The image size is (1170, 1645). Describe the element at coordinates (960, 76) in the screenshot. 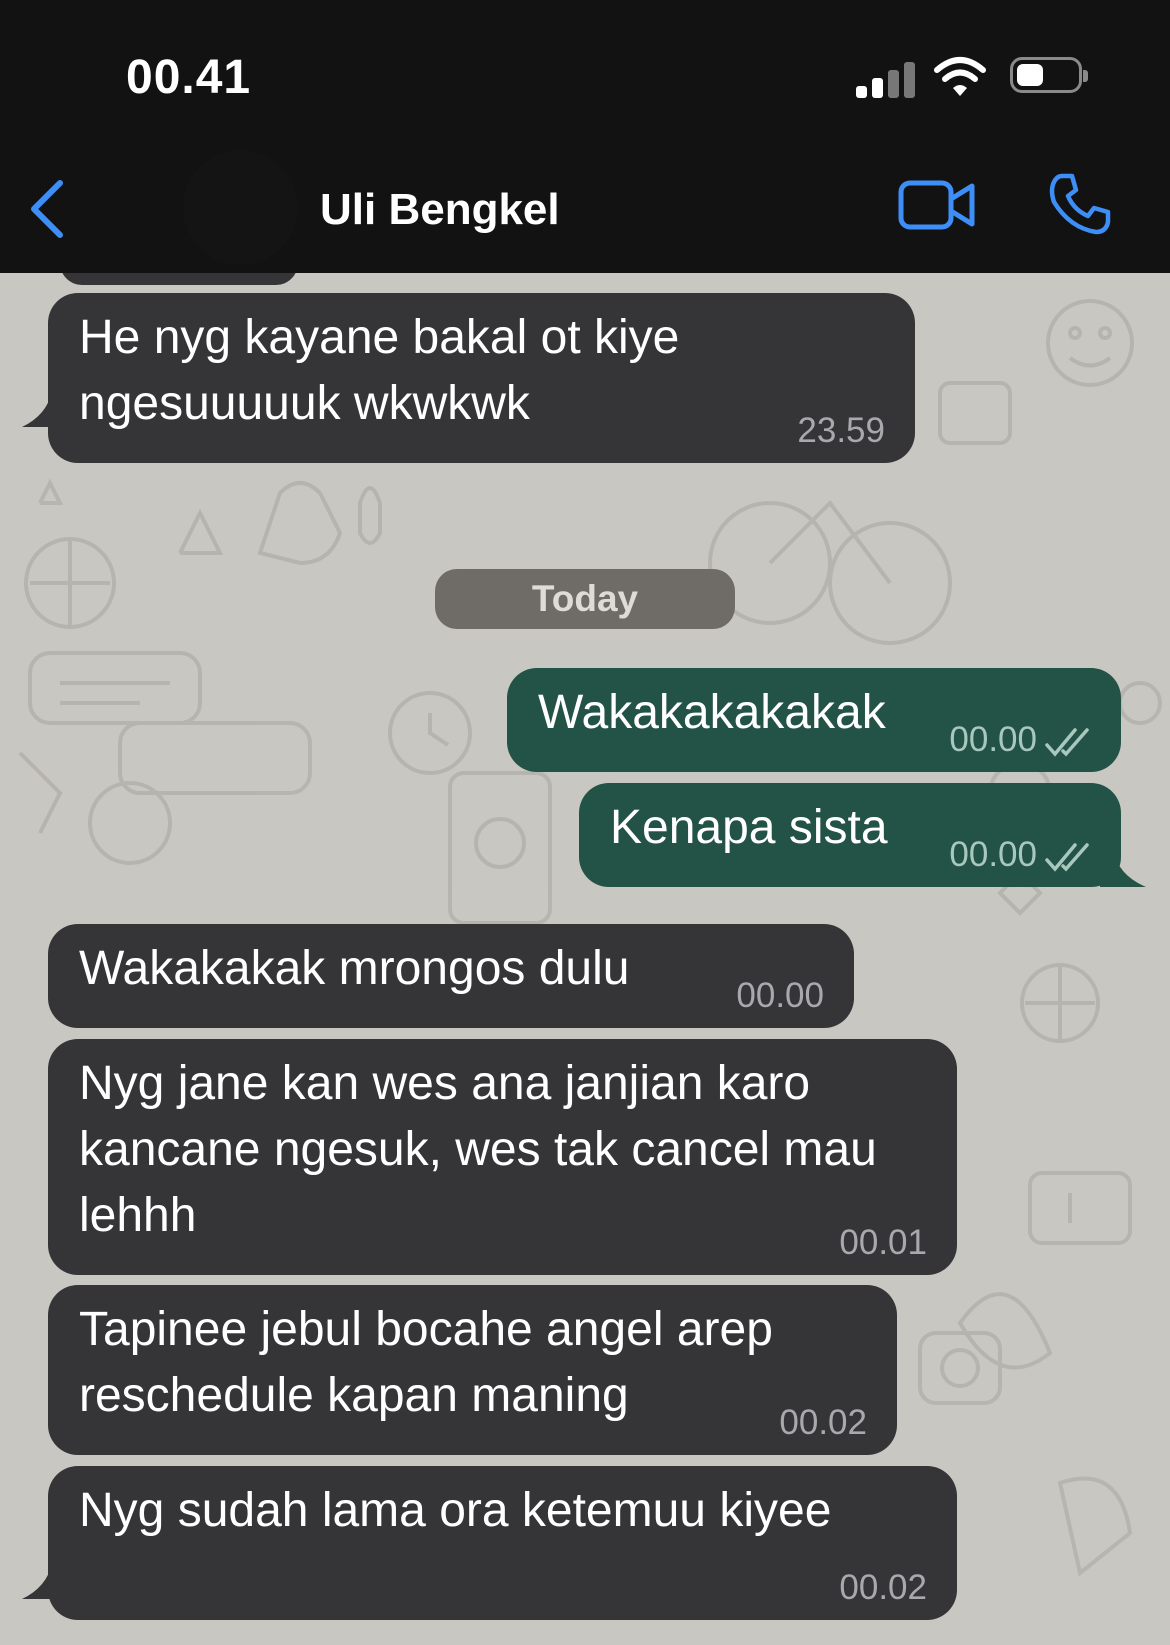

I see `wifi-icon` at that location.